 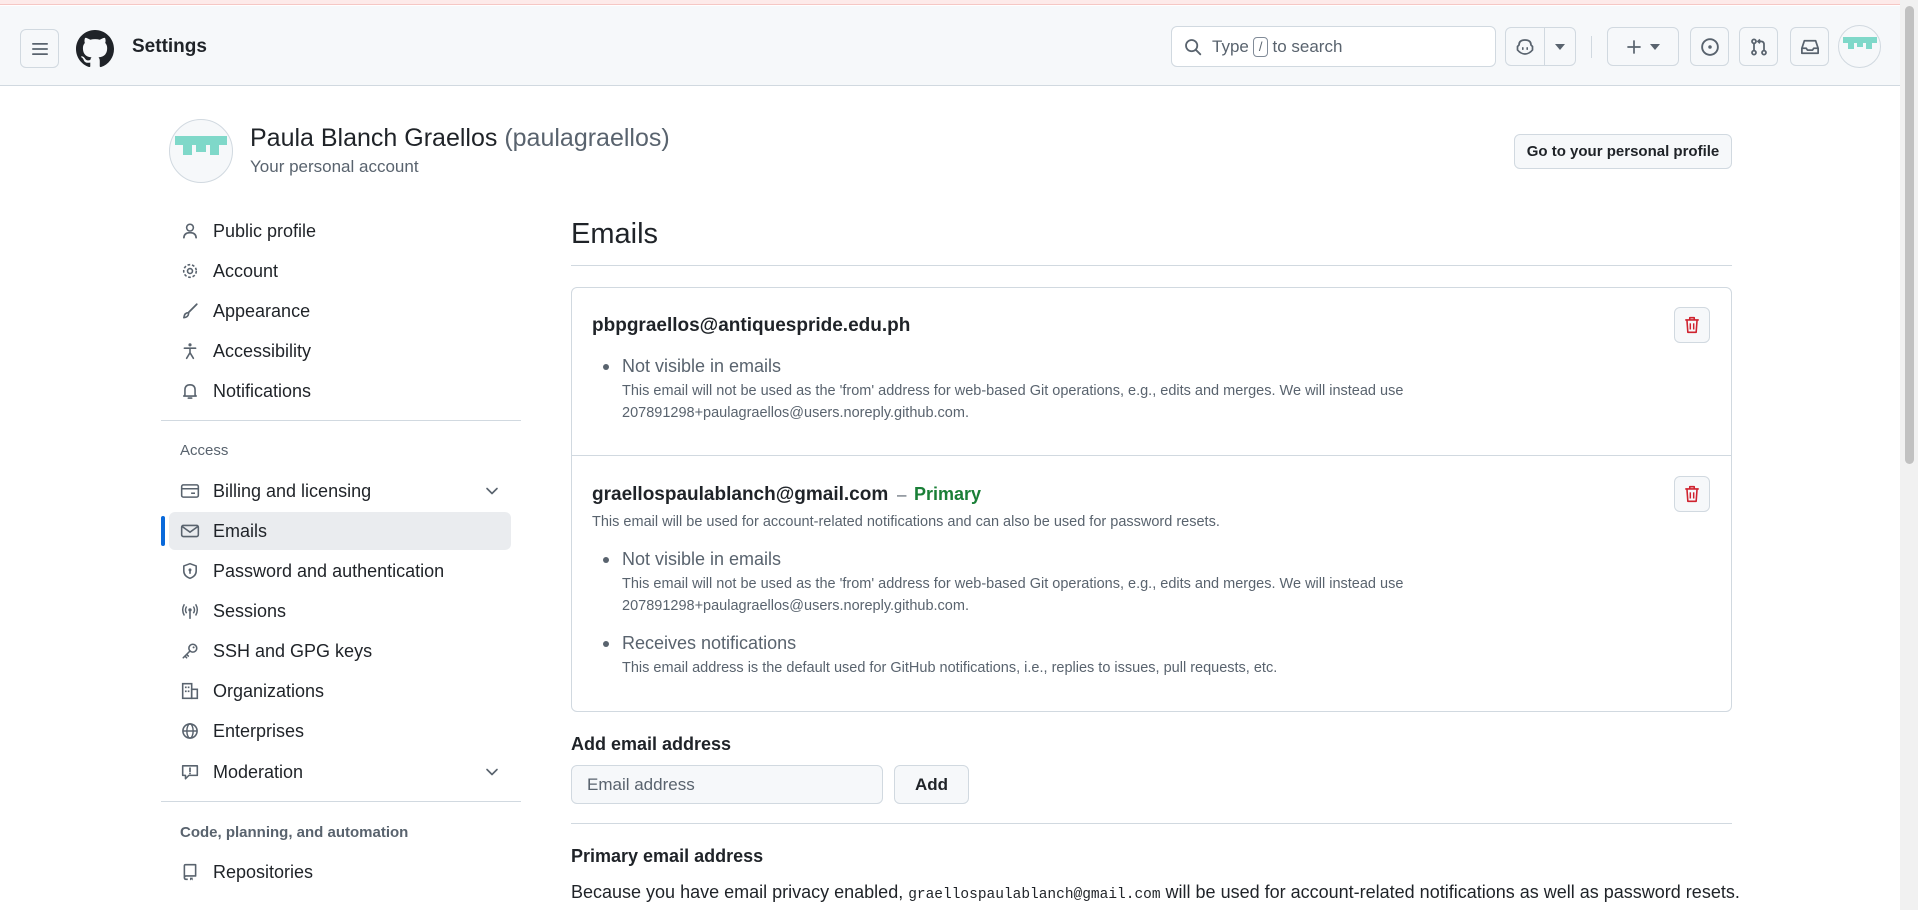 What do you see at coordinates (1643, 46) in the screenshot?
I see `create-new-button` at bounding box center [1643, 46].